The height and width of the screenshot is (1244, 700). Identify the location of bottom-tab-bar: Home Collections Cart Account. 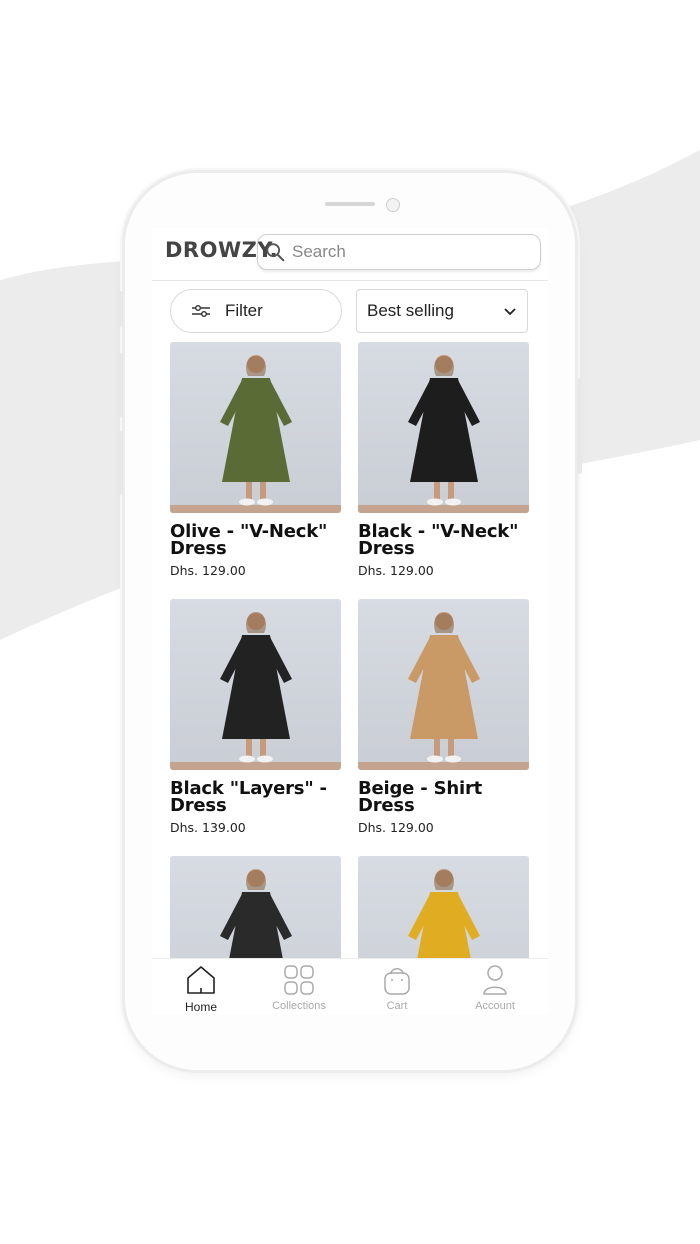
(350, 986).